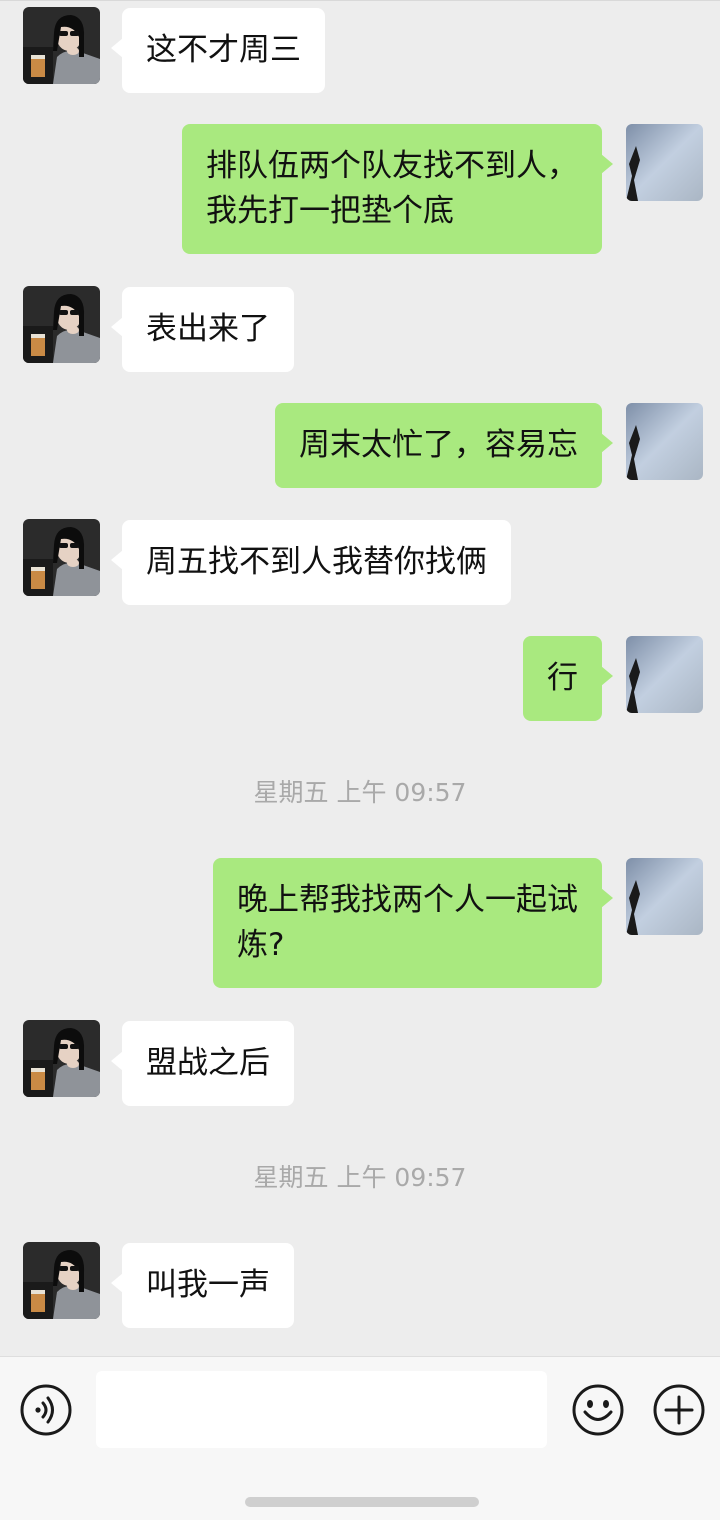 This screenshot has width=720, height=1520. I want to click on sent-message-bubble: 周末太忙了，容易忘, so click(444, 445).